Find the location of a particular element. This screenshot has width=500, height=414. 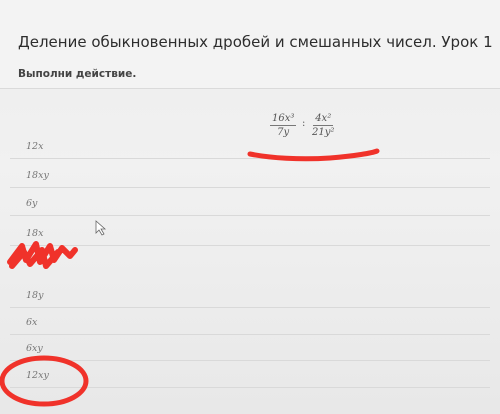

answer-option-2: 18xy is located at coordinates (250, 174).